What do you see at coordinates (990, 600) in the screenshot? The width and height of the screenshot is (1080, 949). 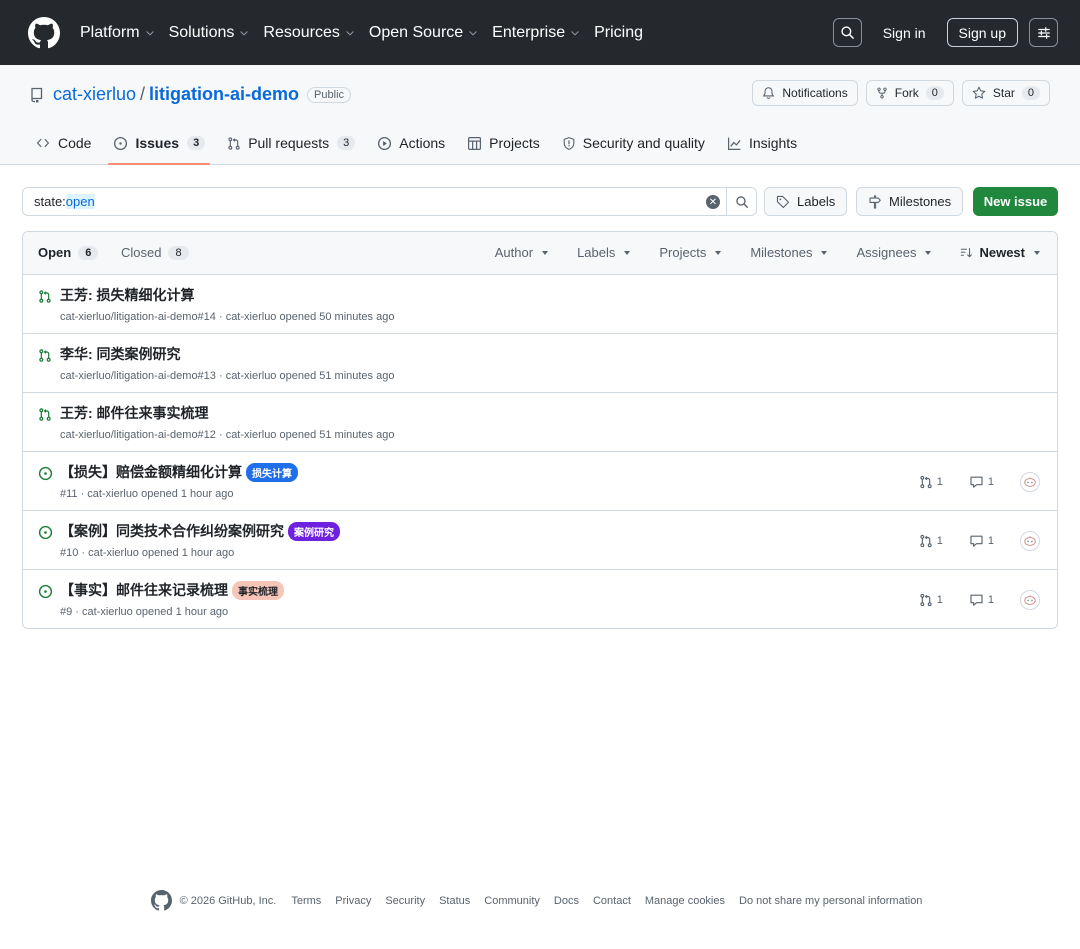 I see `comments-count: 1` at bounding box center [990, 600].